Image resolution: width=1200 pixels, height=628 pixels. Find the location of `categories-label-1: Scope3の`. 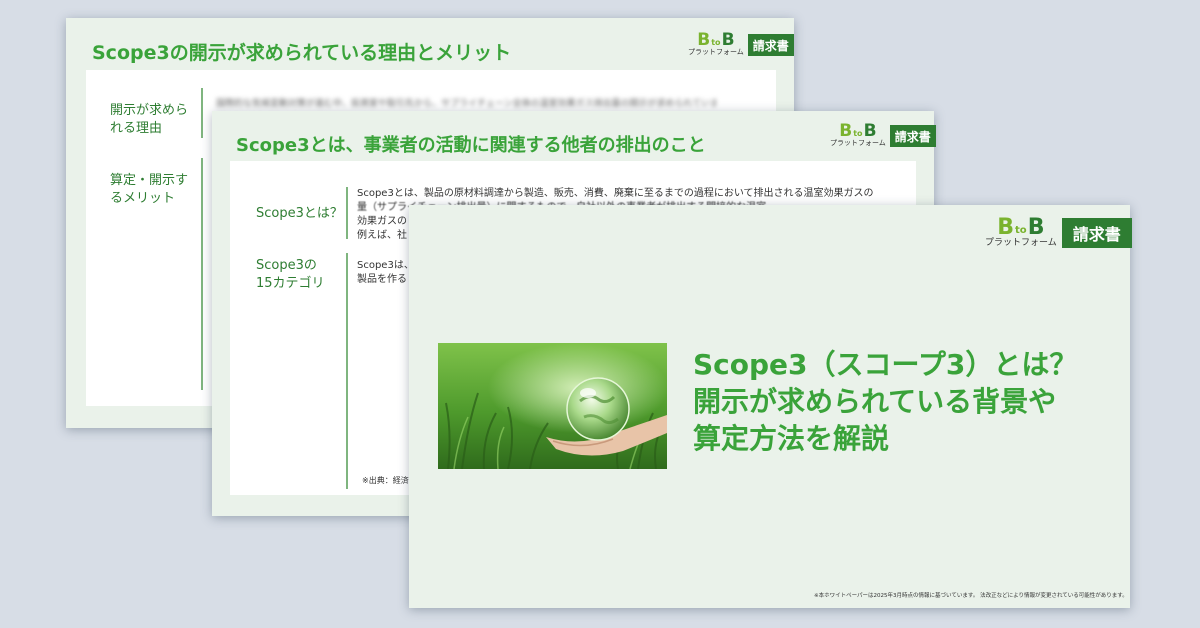

categories-label-1: Scope3の is located at coordinates (286, 265).